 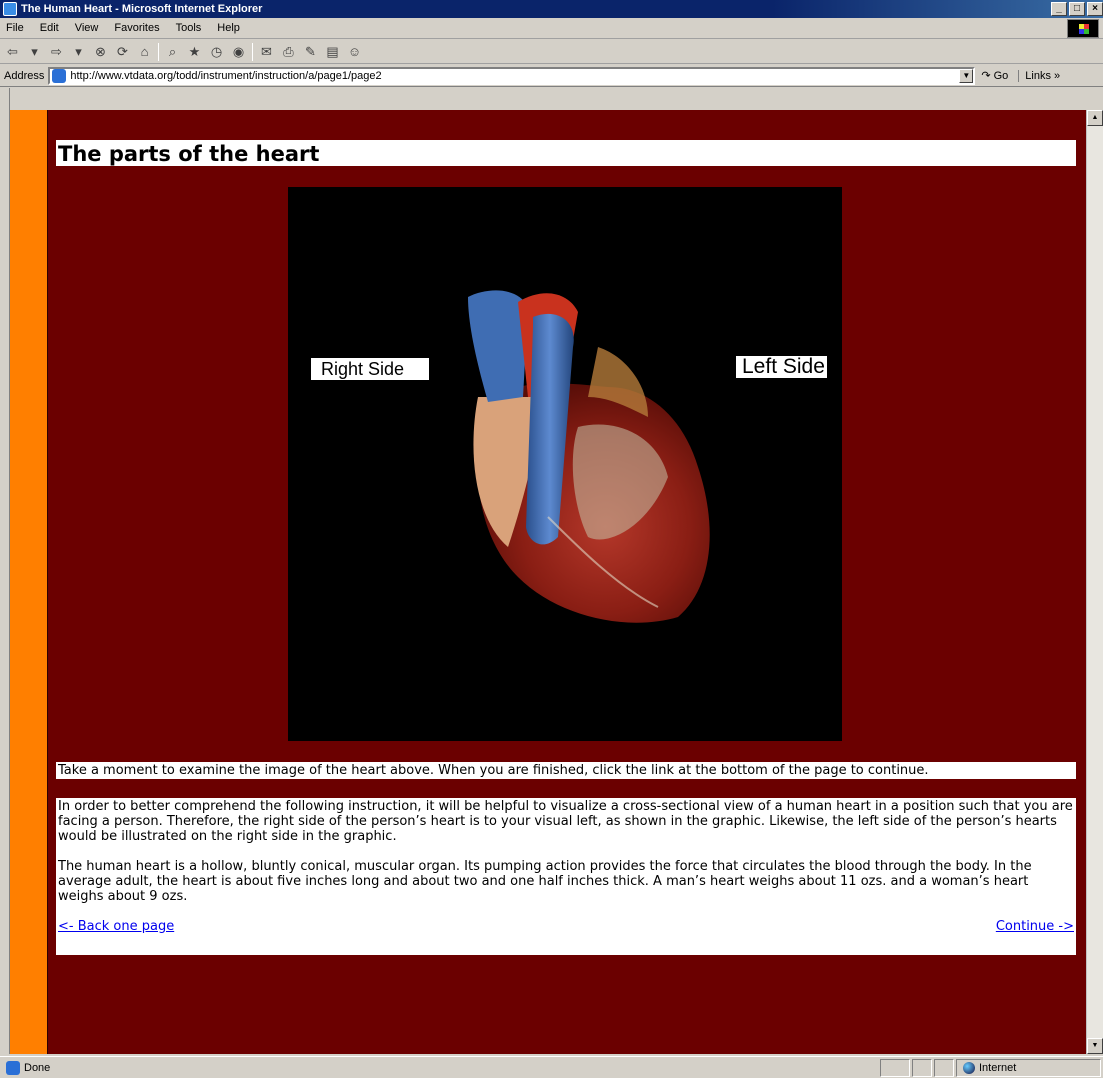 What do you see at coordinates (551, 52) in the screenshot?
I see `standard-toolbar: ⇦ ▾ ⇨ ▾ ⊗ ⟳ ⌂ ⌕ ★ ◷ ◉ ✉ ⎙ ✎ ▤ ☺` at bounding box center [551, 52].